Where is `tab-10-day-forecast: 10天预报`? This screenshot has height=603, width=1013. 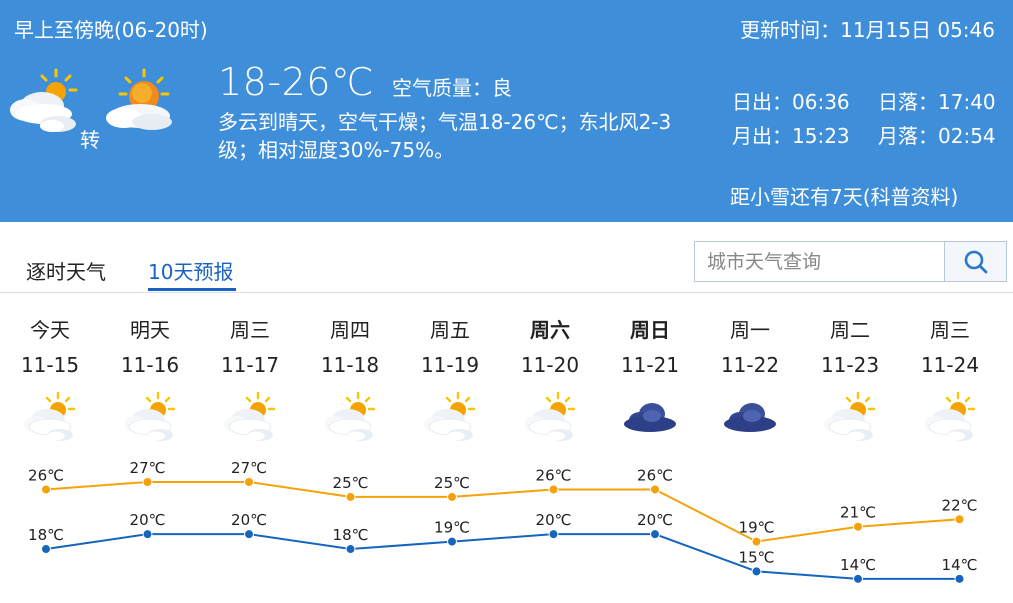 tab-10-day-forecast: 10天预报 is located at coordinates (190, 270).